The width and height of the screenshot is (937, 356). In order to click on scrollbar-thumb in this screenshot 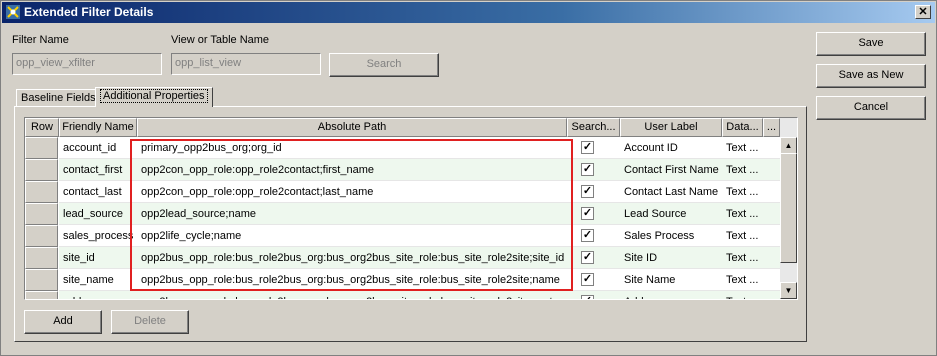, I will do `click(788, 208)`.